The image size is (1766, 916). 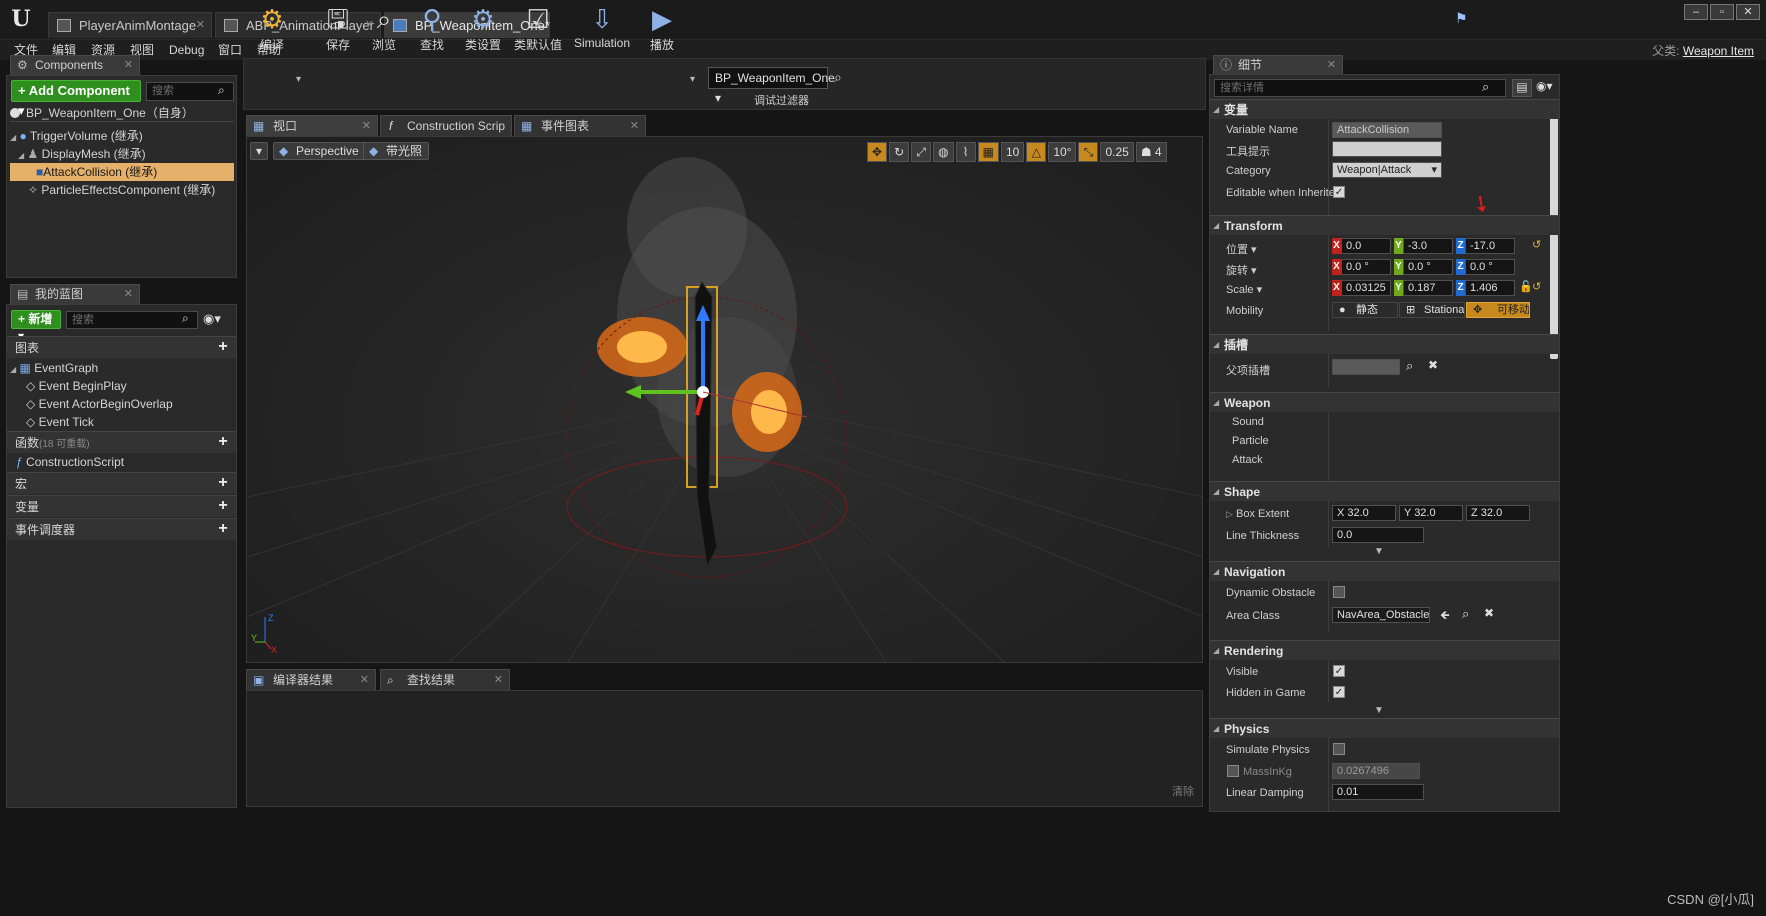 What do you see at coordinates (76, 99) in the screenshot?
I see `add-component-button: + Add Component ▾` at bounding box center [76, 99].